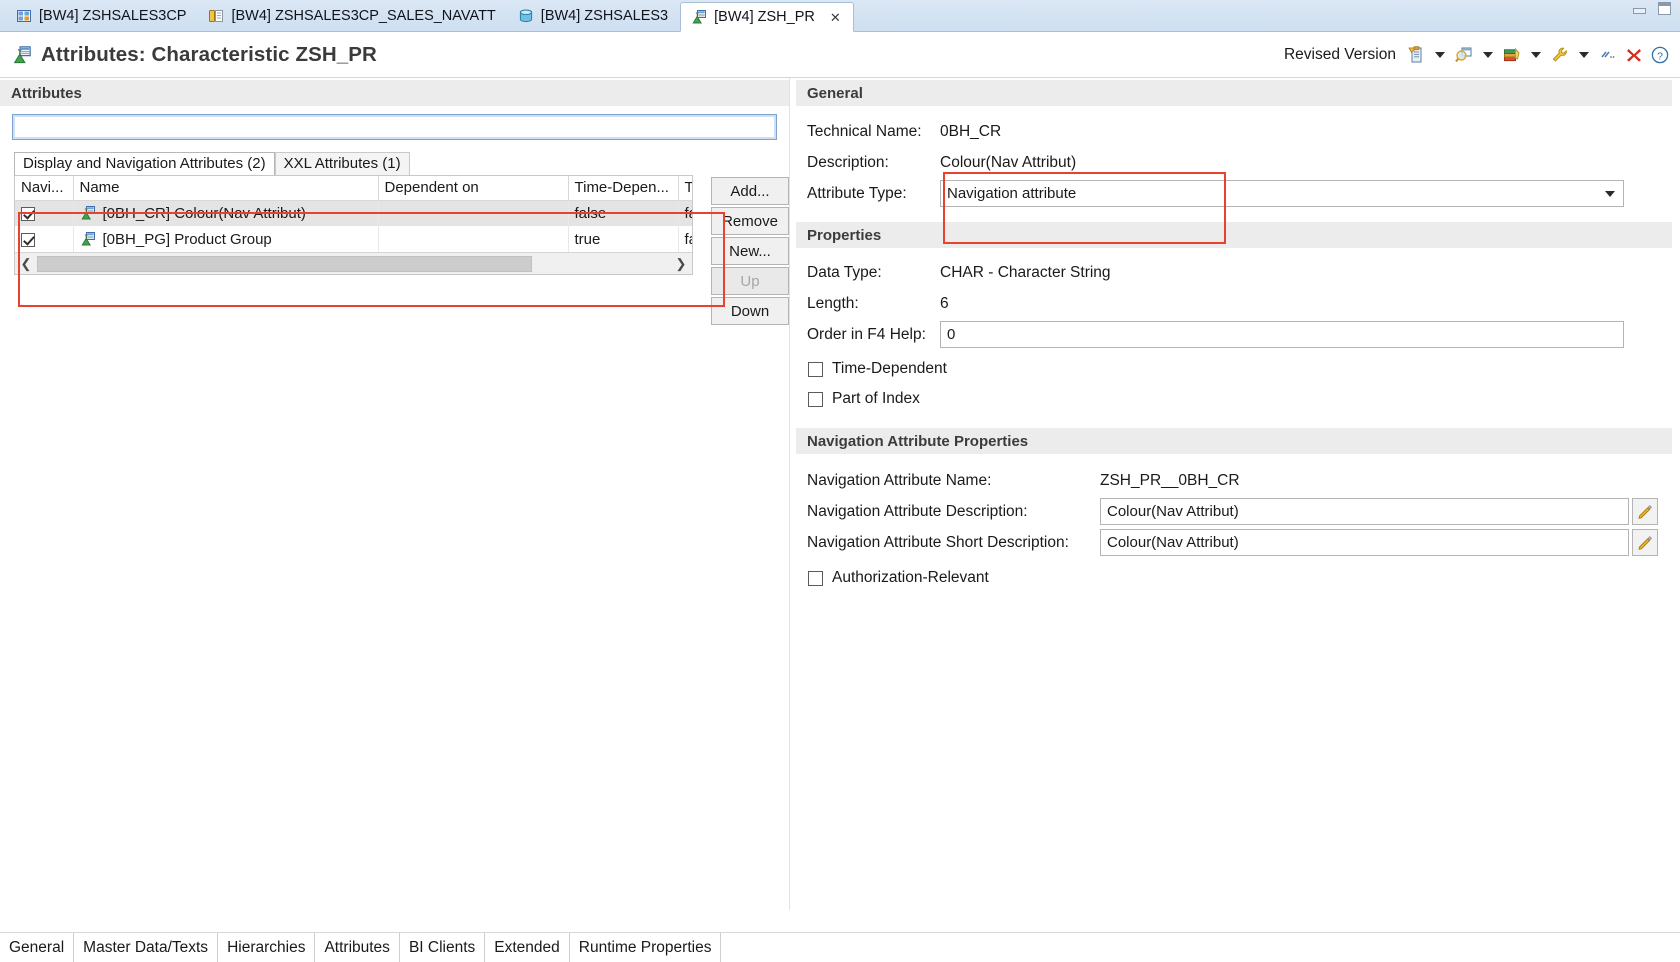 This screenshot has height=962, width=1680. Describe the element at coordinates (22, 55) in the screenshot. I see `characteristic-icon` at that location.